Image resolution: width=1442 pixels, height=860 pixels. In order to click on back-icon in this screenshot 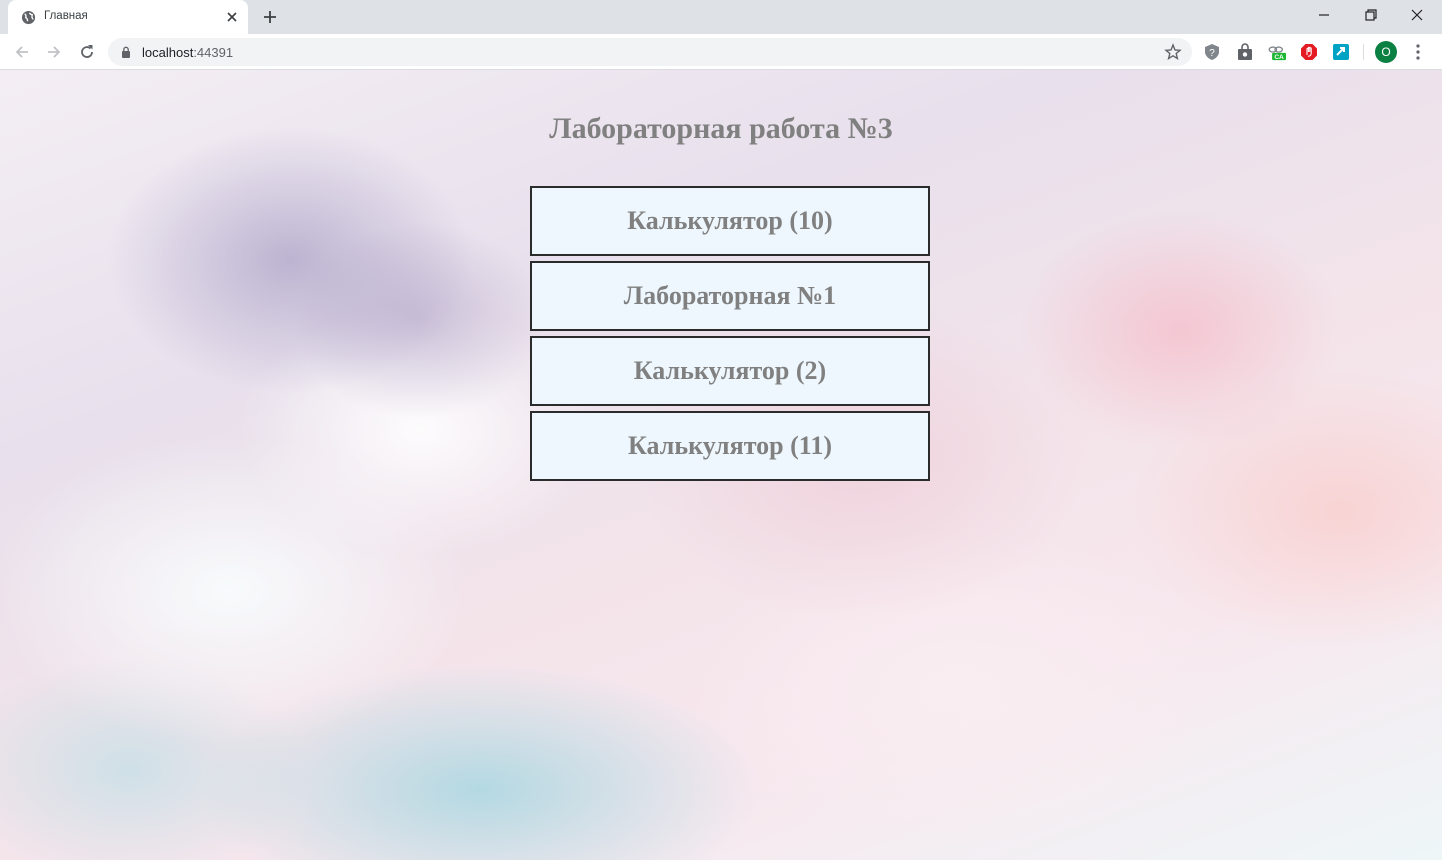, I will do `click(22, 52)`.